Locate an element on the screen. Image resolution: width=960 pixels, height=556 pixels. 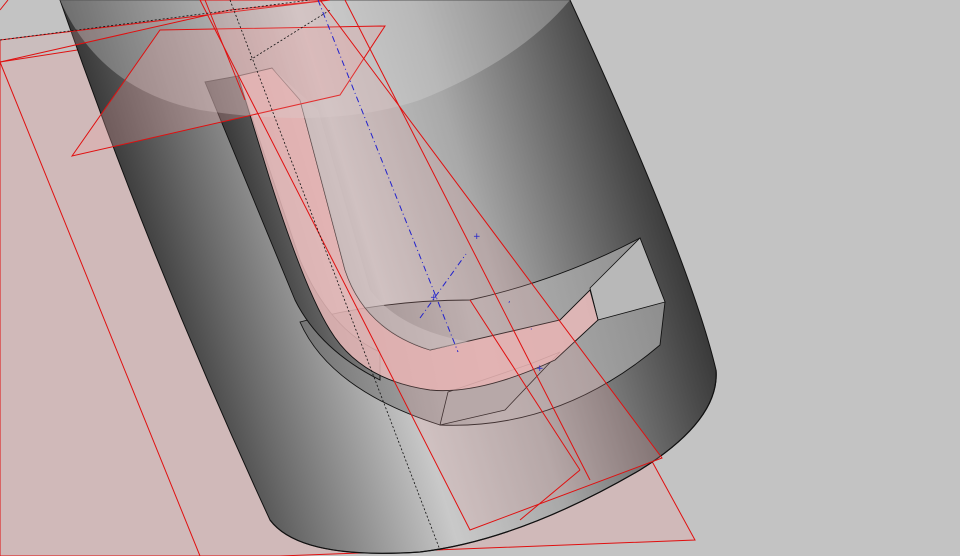
axis-marker-1: + is located at coordinates (477, 237).